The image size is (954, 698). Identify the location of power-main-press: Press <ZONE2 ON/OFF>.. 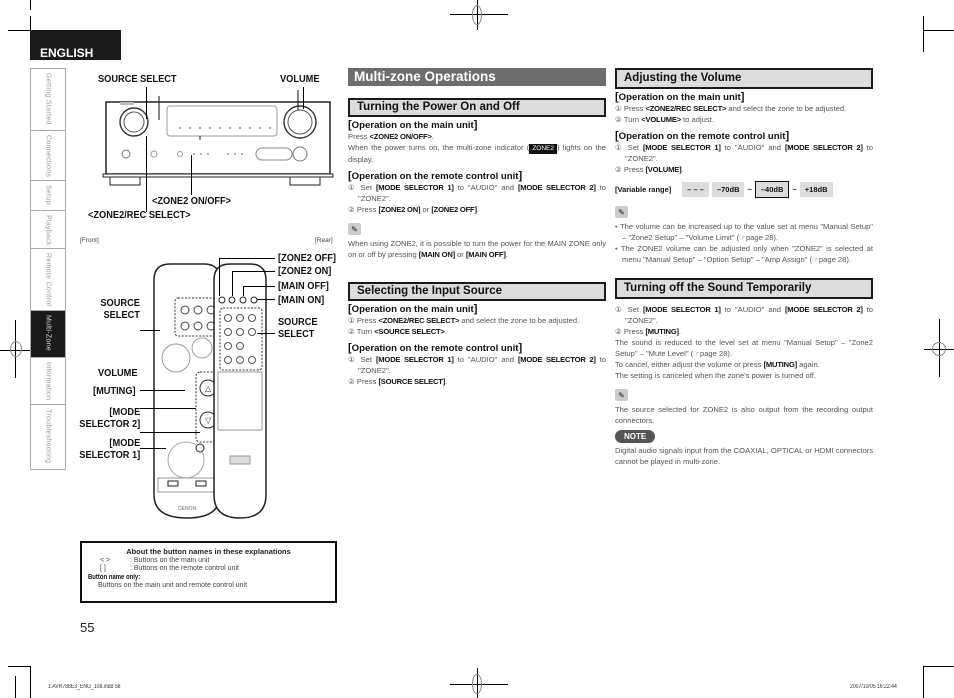
(391, 136).